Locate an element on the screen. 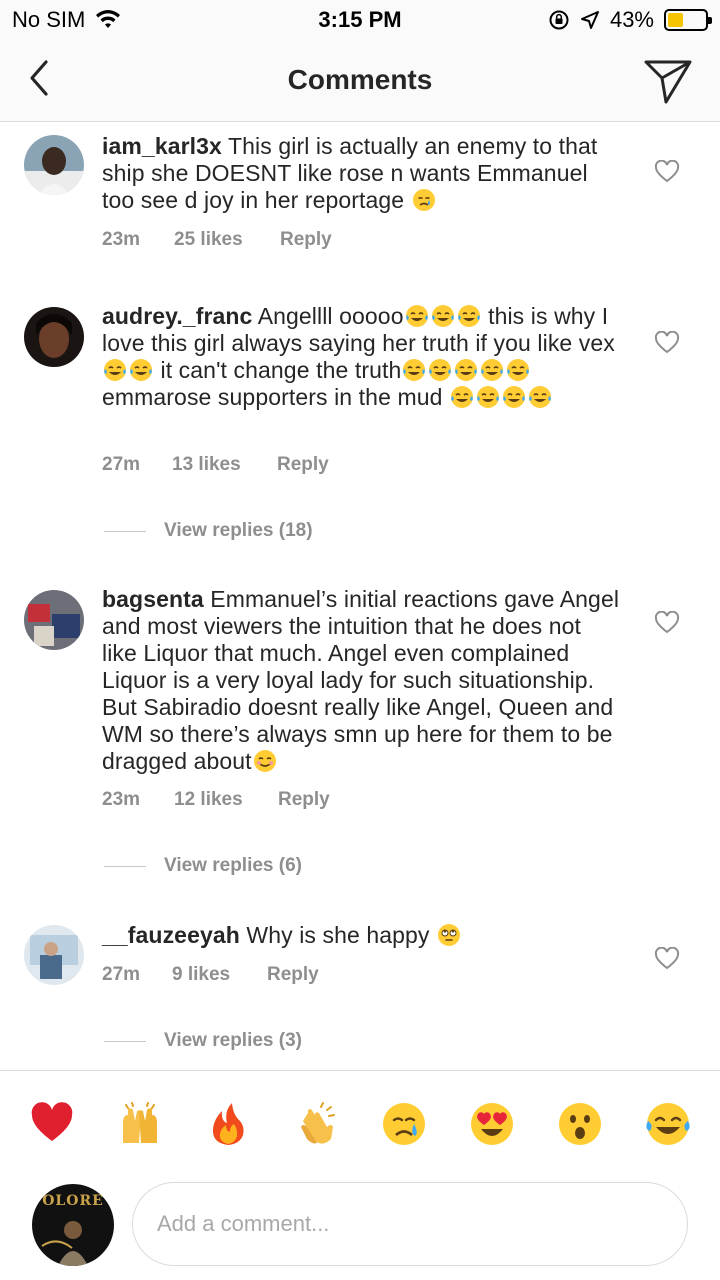 The height and width of the screenshot is (1280, 720). view-replies-label: View replies (18) is located at coordinates (238, 530).